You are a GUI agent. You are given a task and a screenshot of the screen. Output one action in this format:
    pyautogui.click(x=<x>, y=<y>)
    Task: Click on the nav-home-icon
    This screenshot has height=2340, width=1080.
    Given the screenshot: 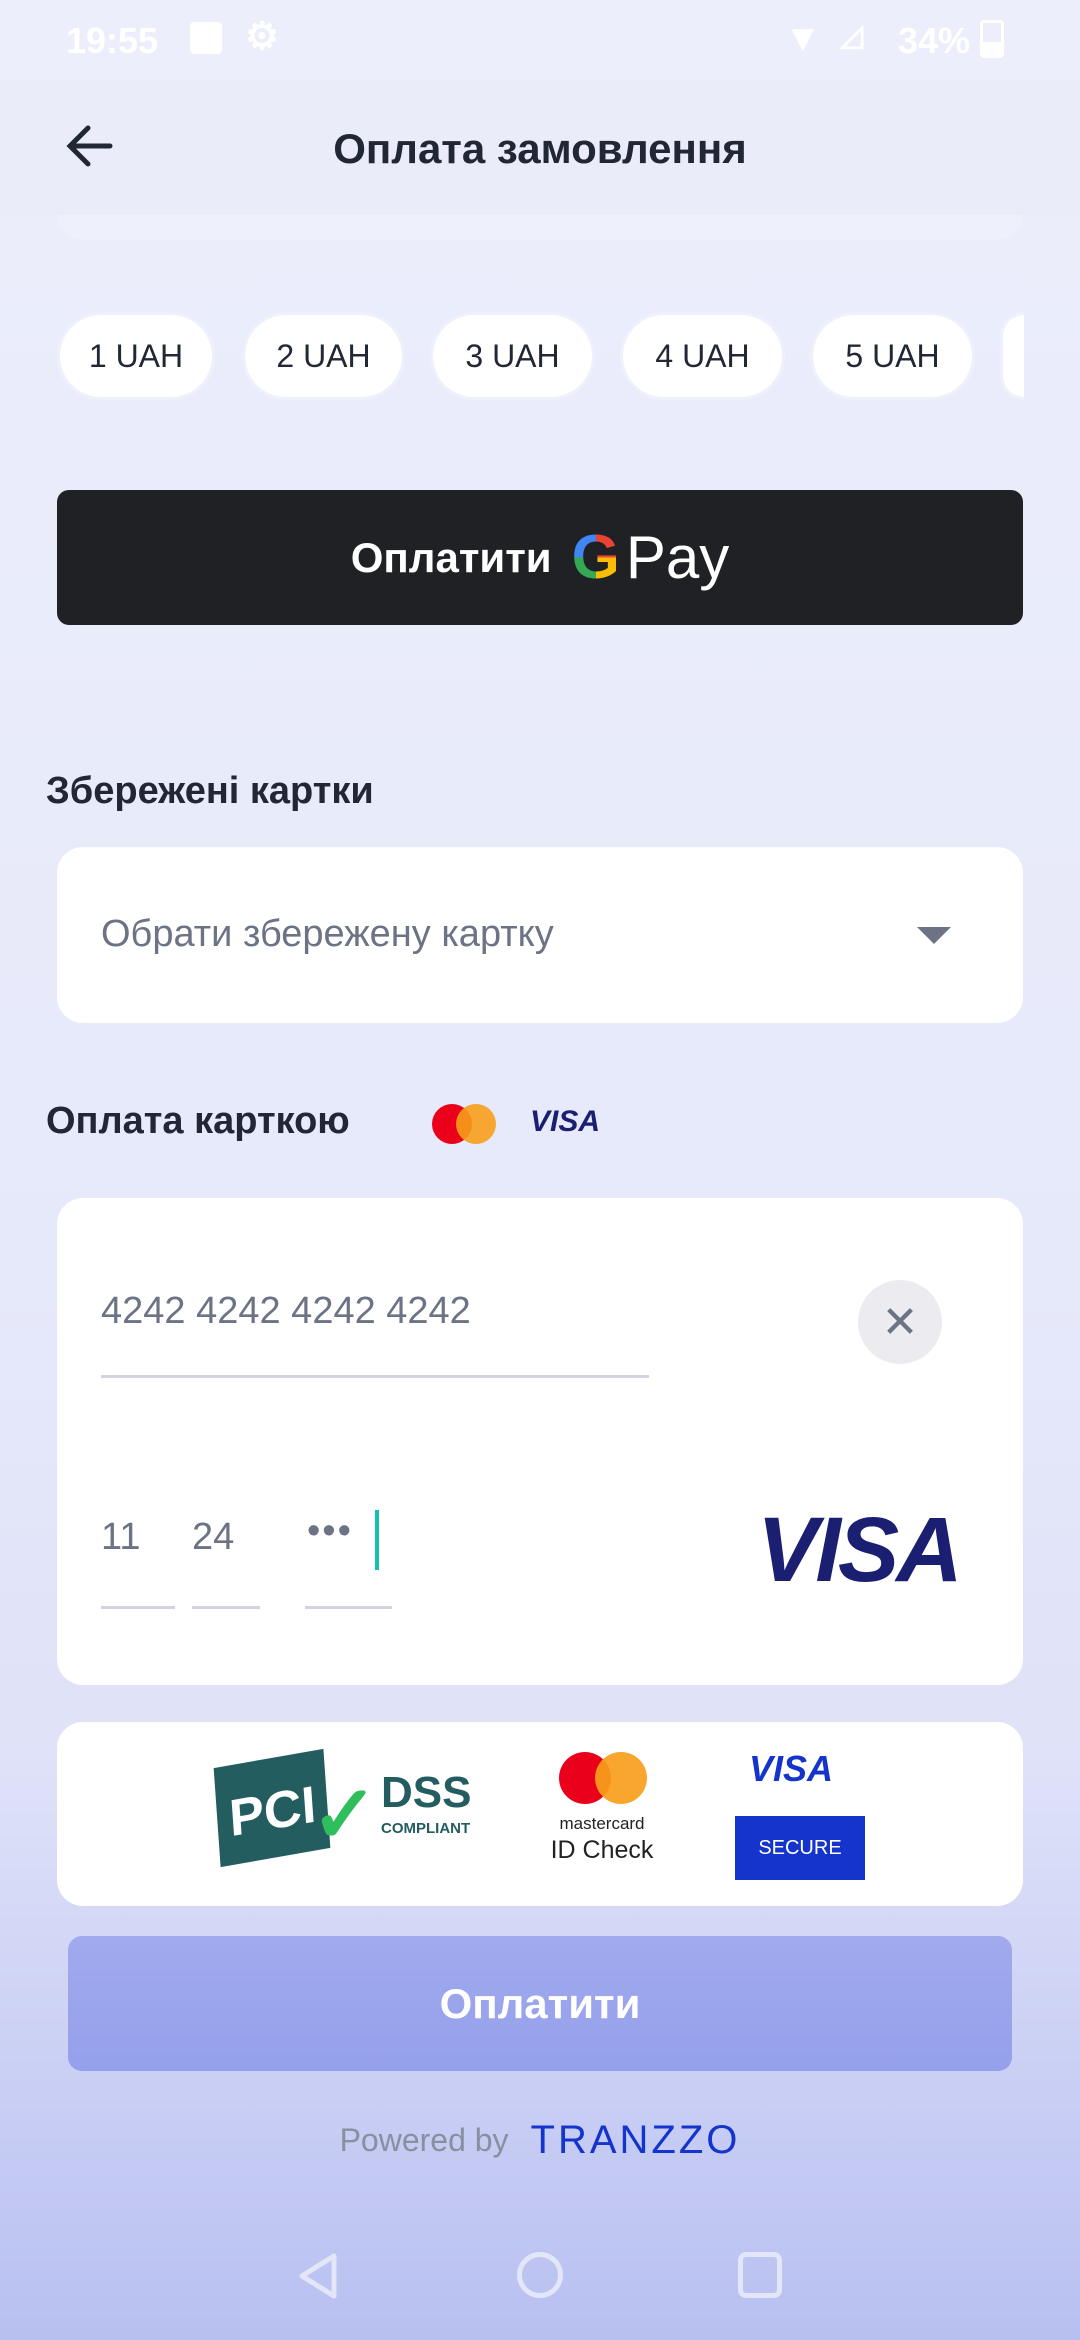 What is the action you would take?
    pyautogui.click(x=540, y=2275)
    